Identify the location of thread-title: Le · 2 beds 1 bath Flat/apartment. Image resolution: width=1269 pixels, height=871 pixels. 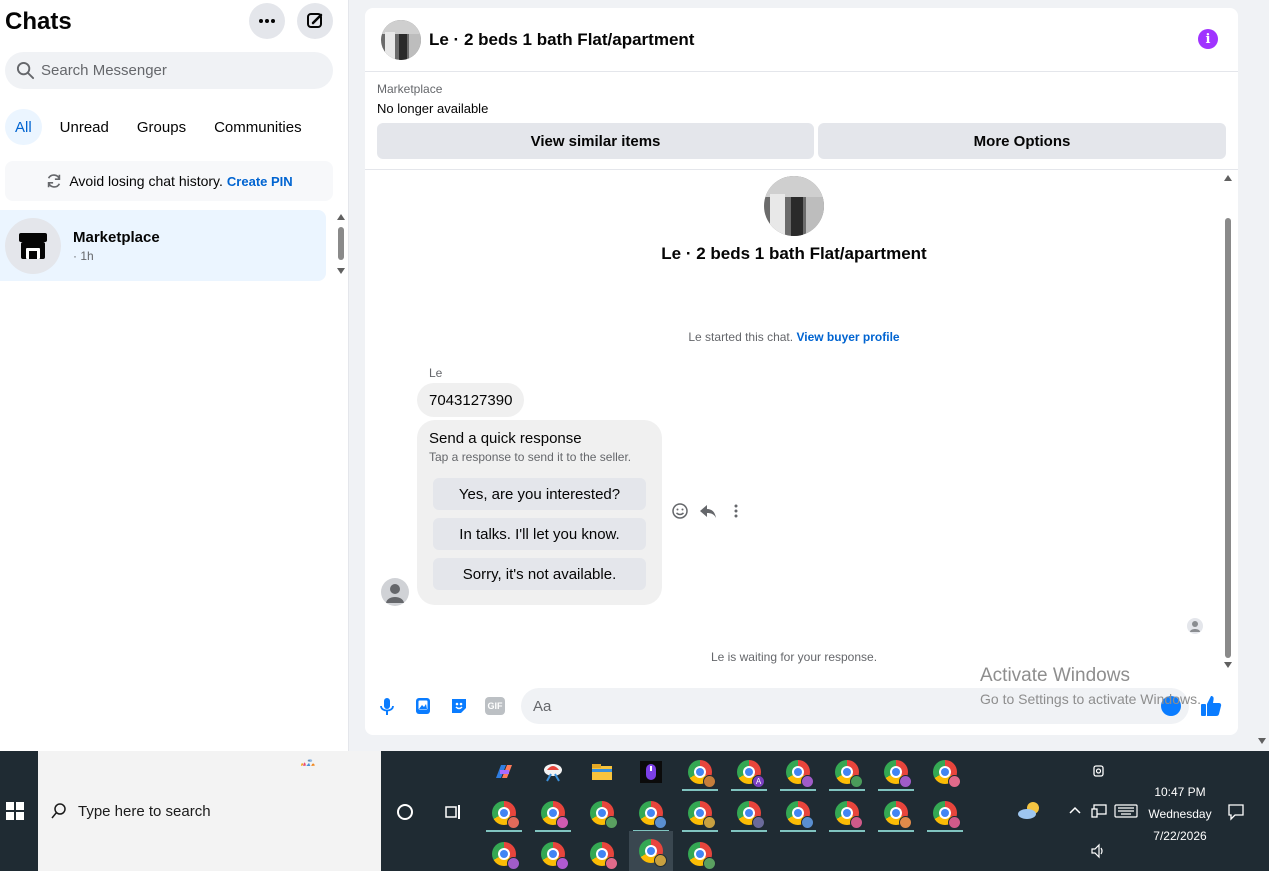
(794, 253).